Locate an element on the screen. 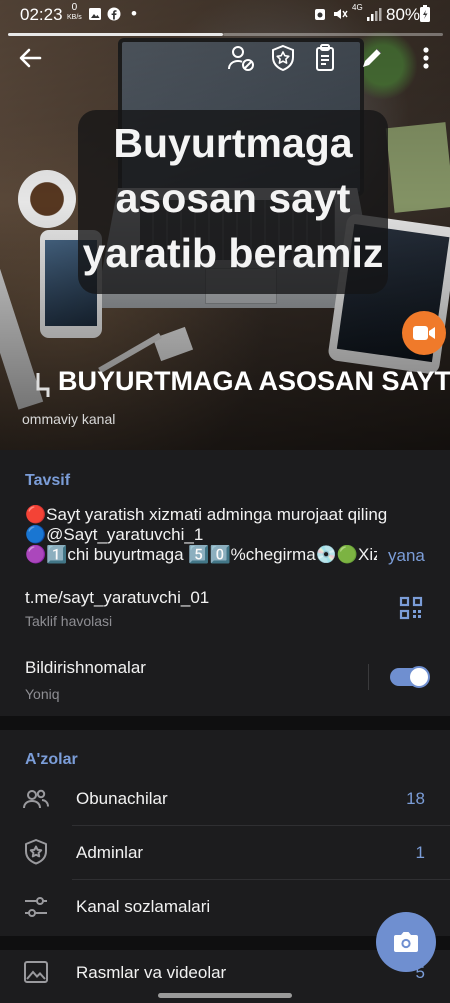  subscribers-count: 18 is located at coordinates (415, 798).